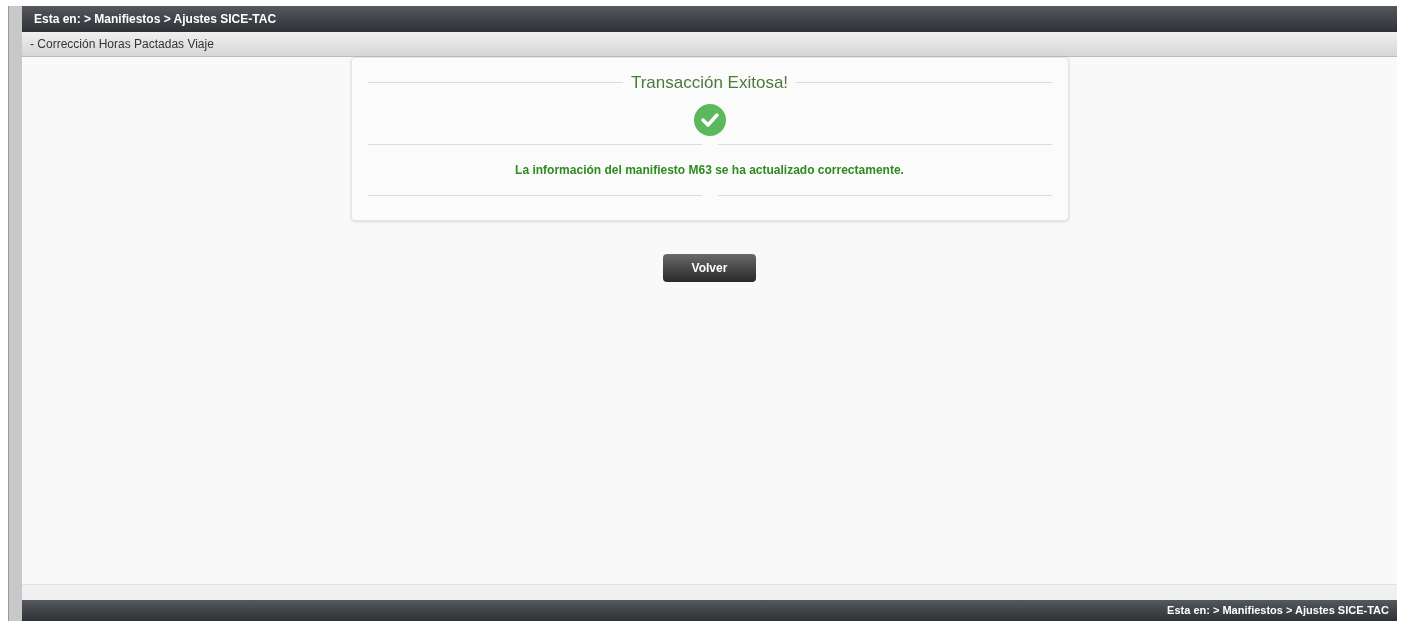 The height and width of the screenshot is (621, 1405). I want to click on check-circle-icon, so click(709, 119).